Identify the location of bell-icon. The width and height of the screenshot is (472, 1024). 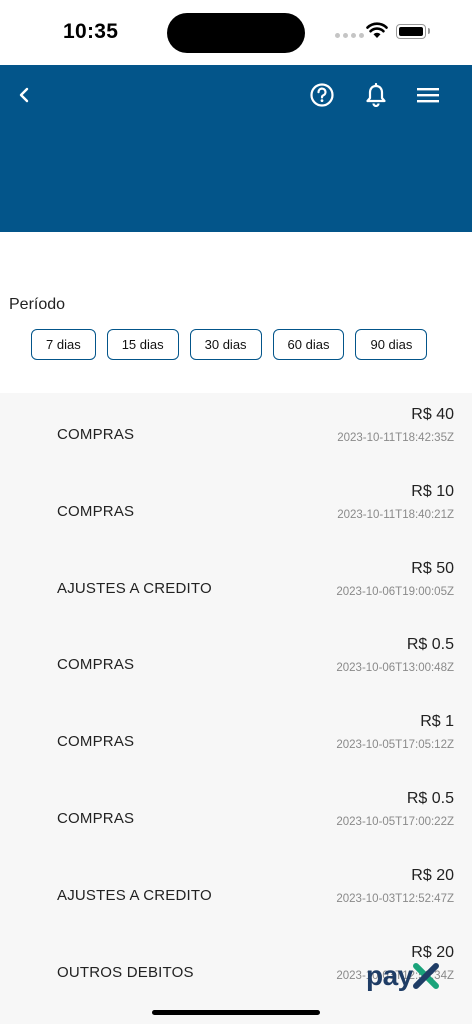
(376, 95).